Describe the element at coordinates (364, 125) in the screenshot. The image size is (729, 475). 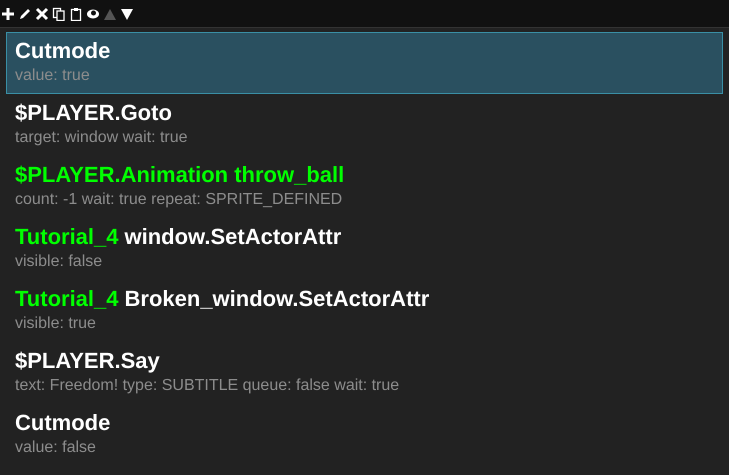
I see `list-item: $PLAYER.Goto target: window wait: true` at that location.